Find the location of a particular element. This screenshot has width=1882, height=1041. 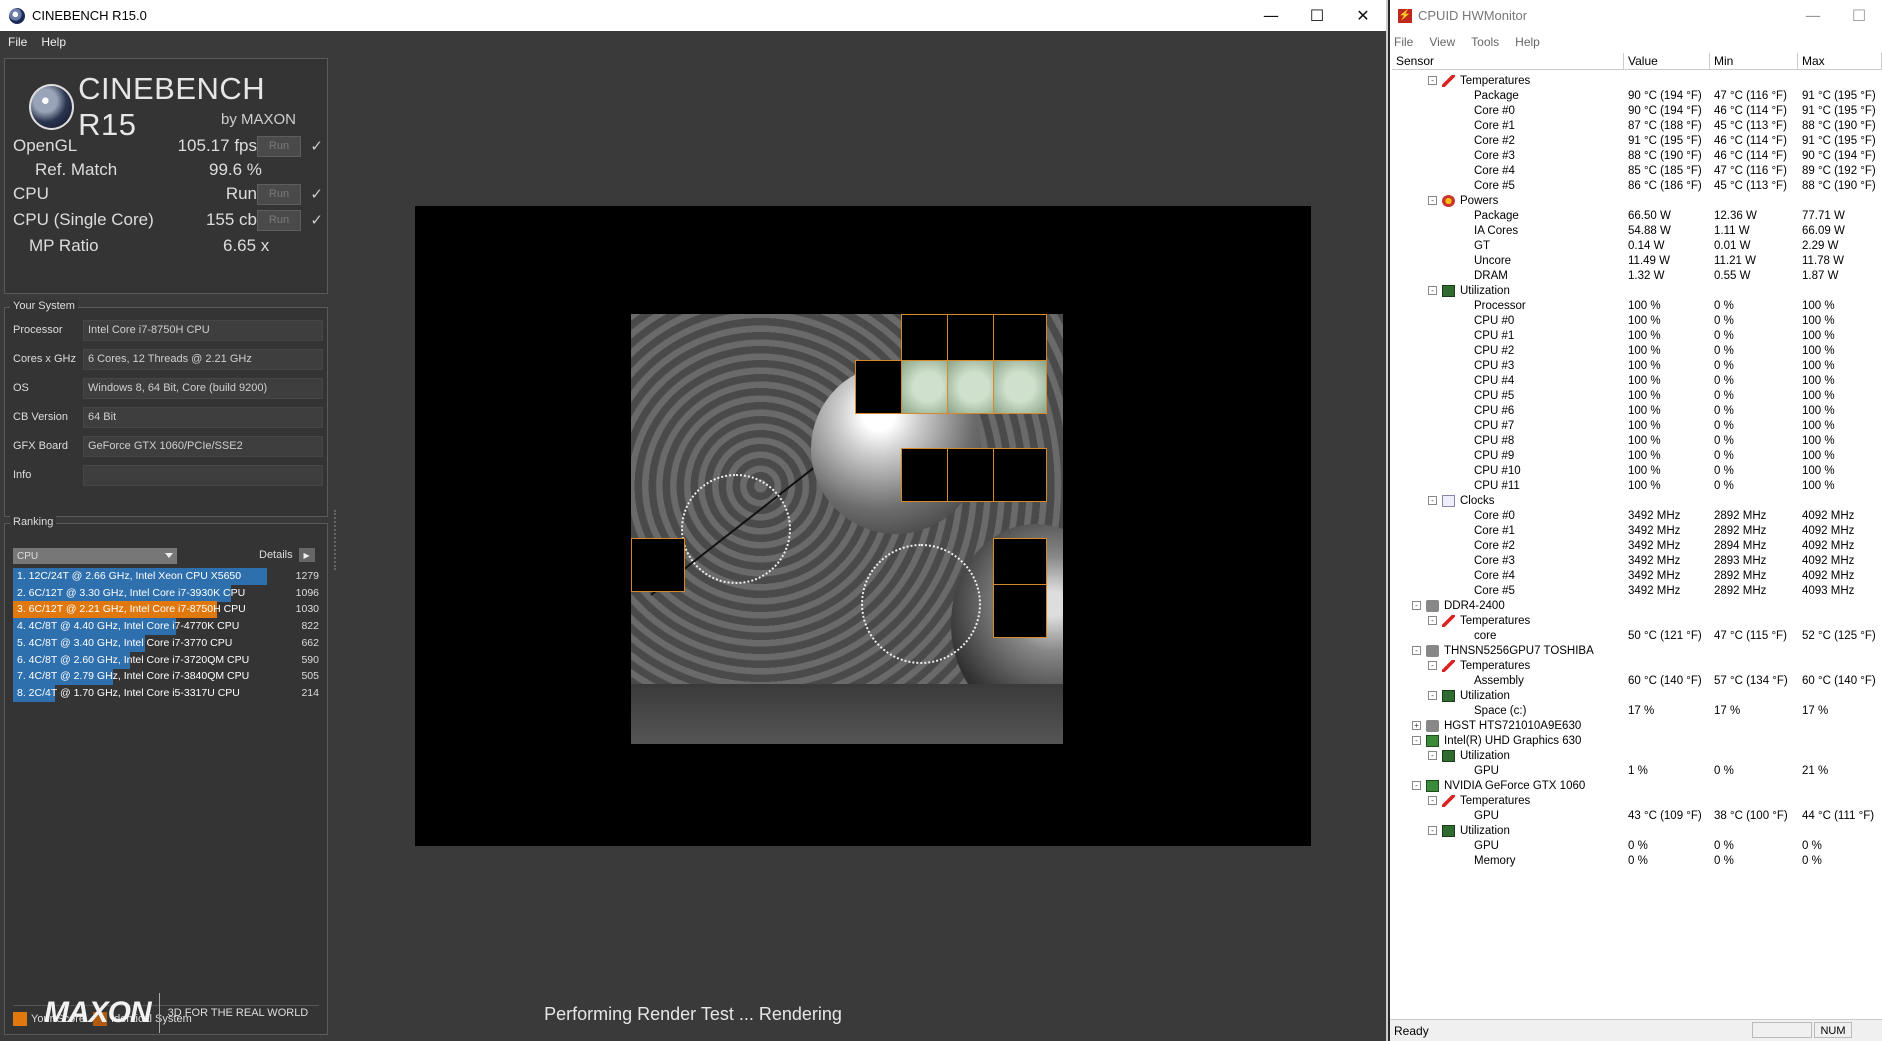

pow-sensor-icon is located at coordinates (1448, 201).